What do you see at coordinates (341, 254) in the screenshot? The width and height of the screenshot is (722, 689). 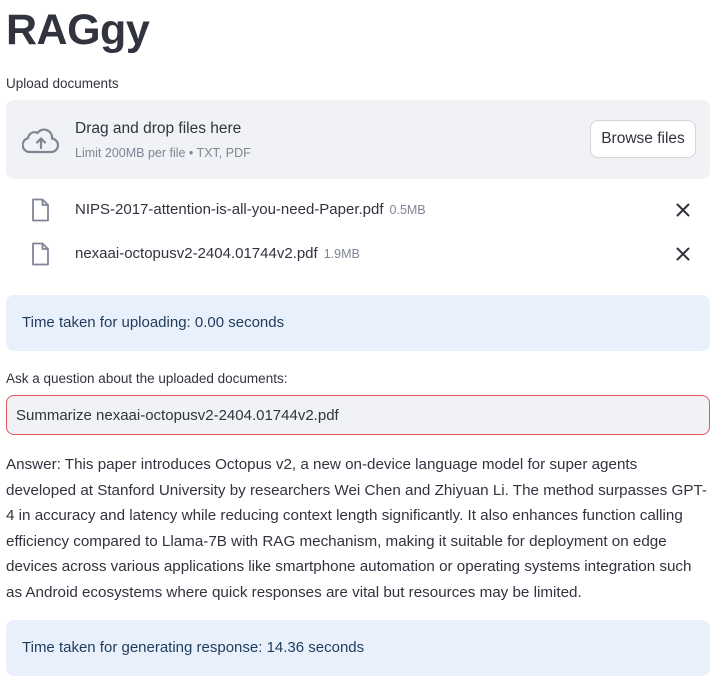 I see `file-size: 1.9MB` at bounding box center [341, 254].